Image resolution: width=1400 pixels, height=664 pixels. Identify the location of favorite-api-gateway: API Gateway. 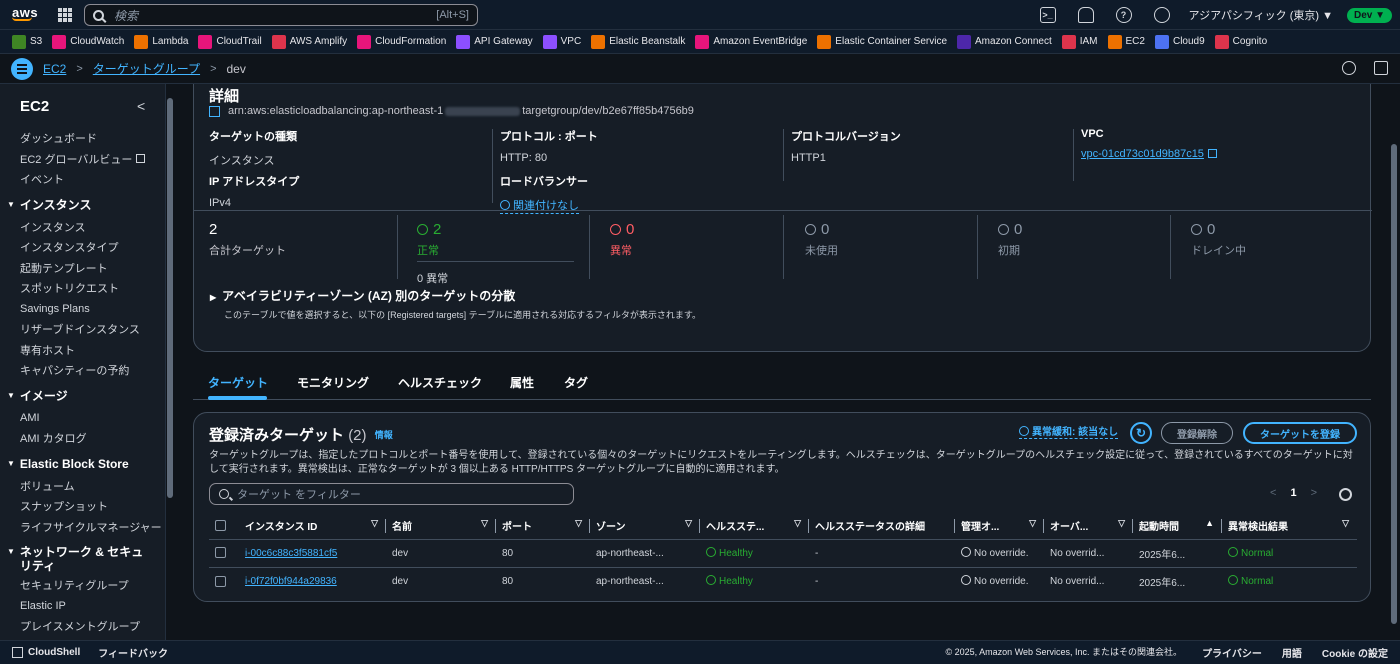
(494, 41).